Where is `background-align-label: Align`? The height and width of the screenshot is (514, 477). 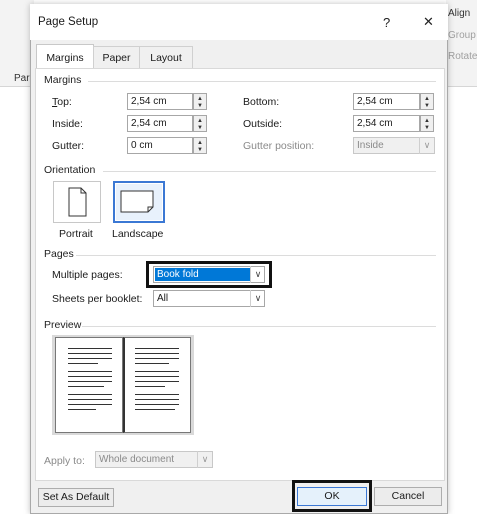
background-align-label: Align is located at coordinates (459, 13).